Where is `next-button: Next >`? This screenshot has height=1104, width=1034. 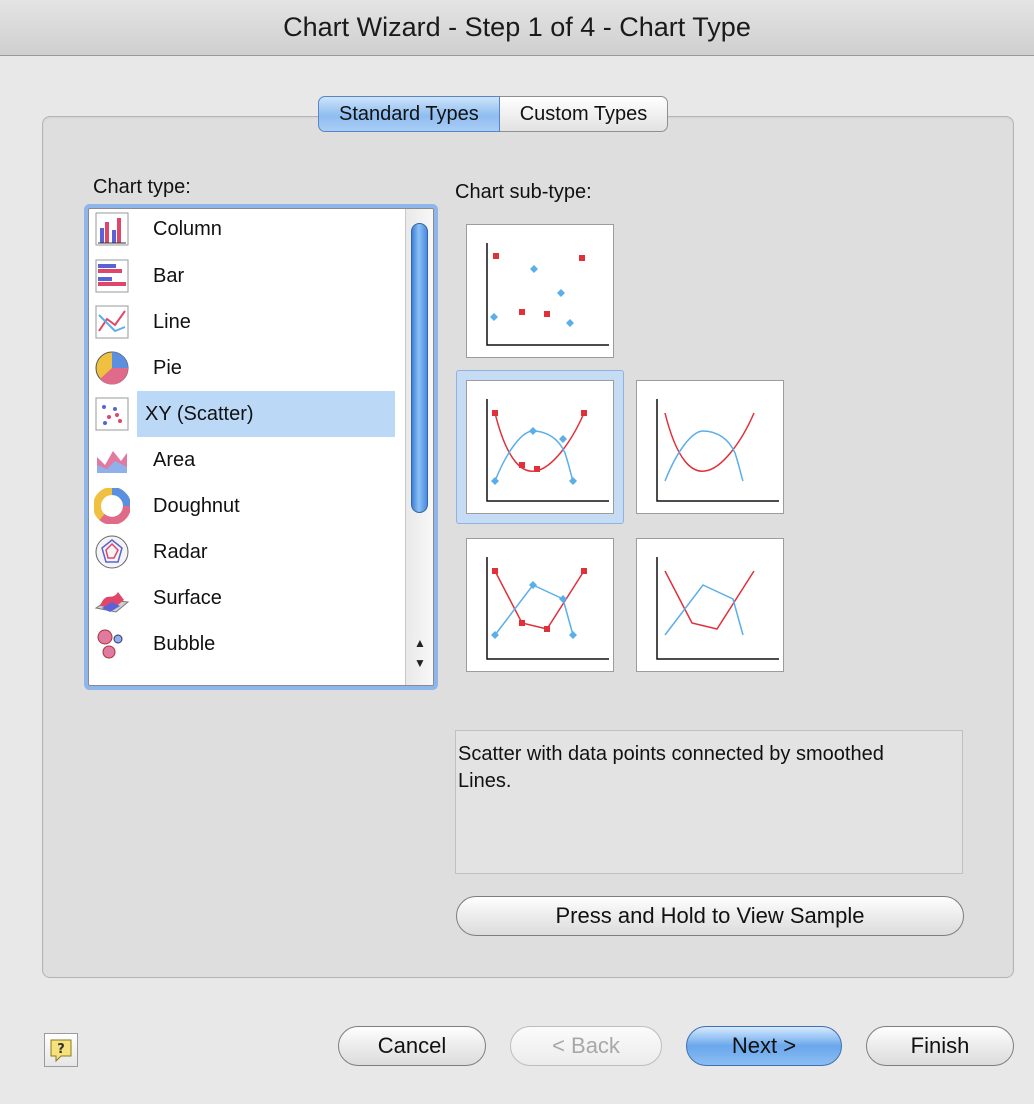
next-button: Next > is located at coordinates (764, 1046).